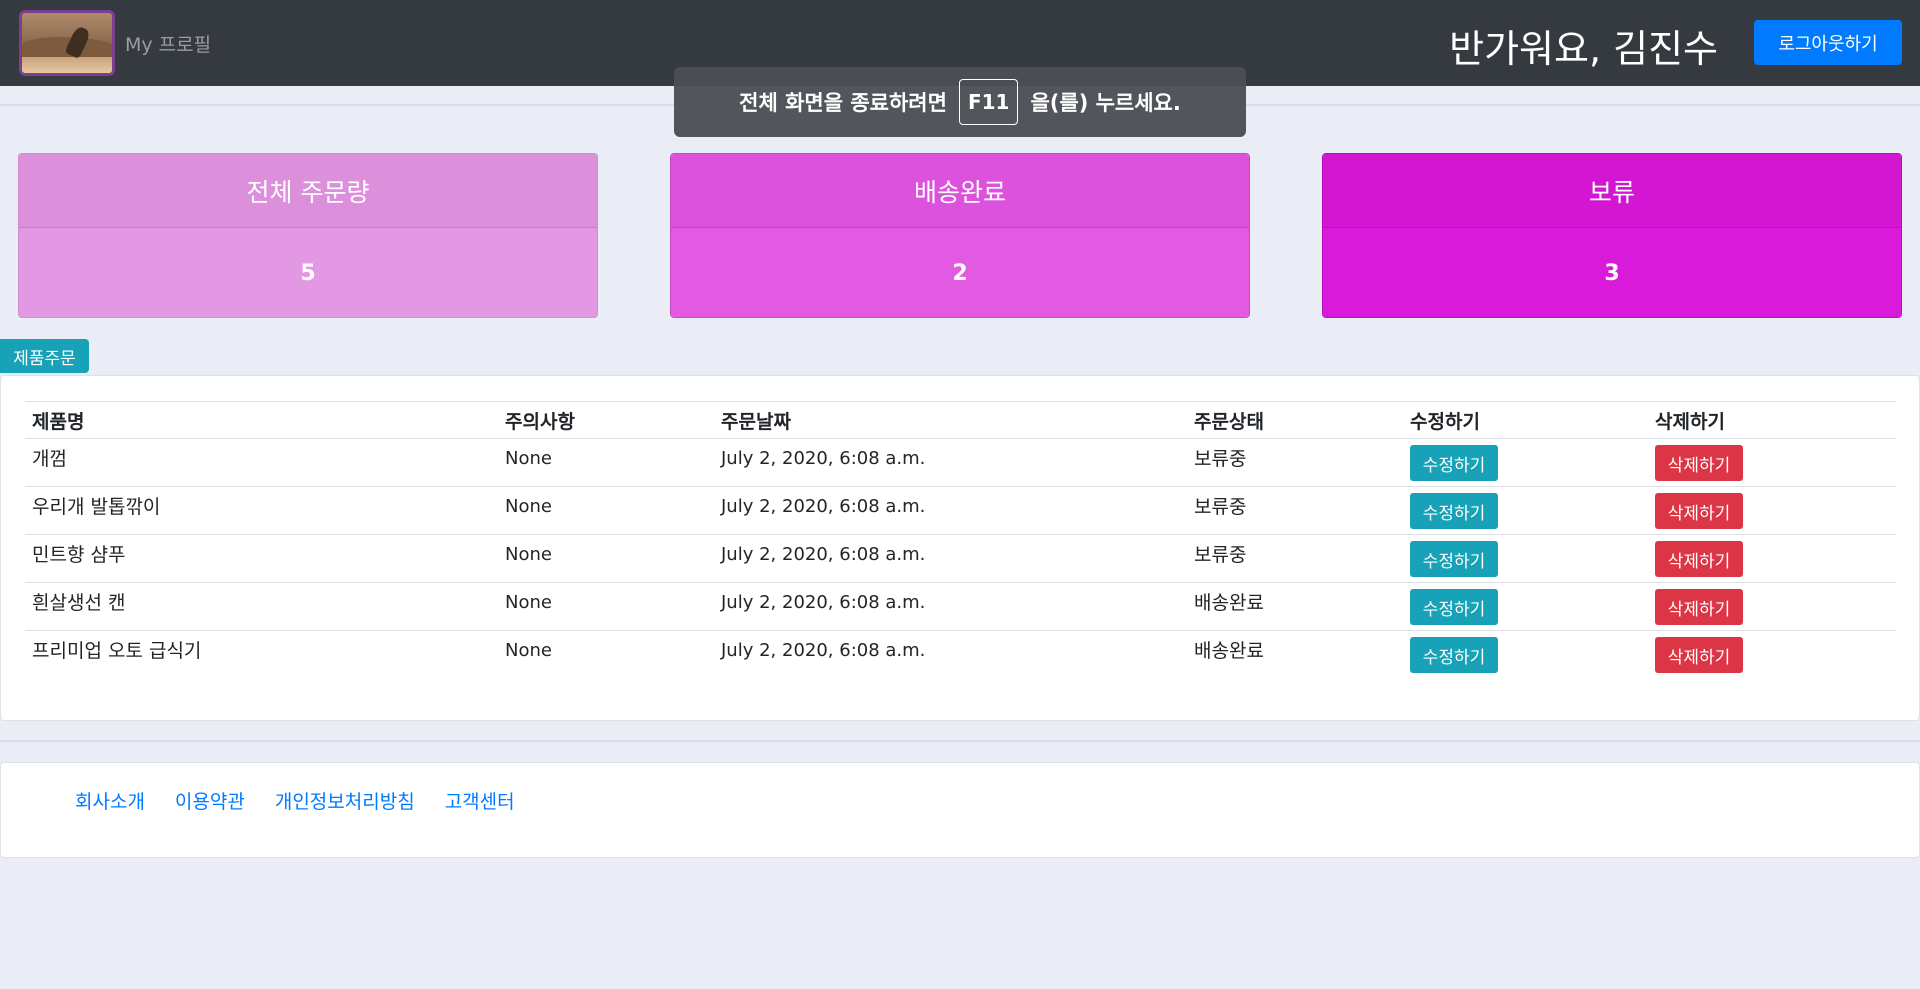 The height and width of the screenshot is (989, 1920). I want to click on stat-card-total: 전체 주문량 5, so click(308, 235).